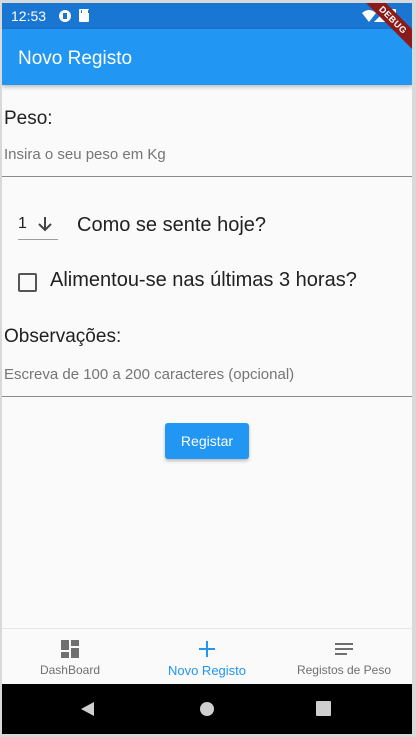 The height and width of the screenshot is (737, 416). What do you see at coordinates (85, 154) in the screenshot?
I see `weight-input: Insira o seu peso em Kg` at bounding box center [85, 154].